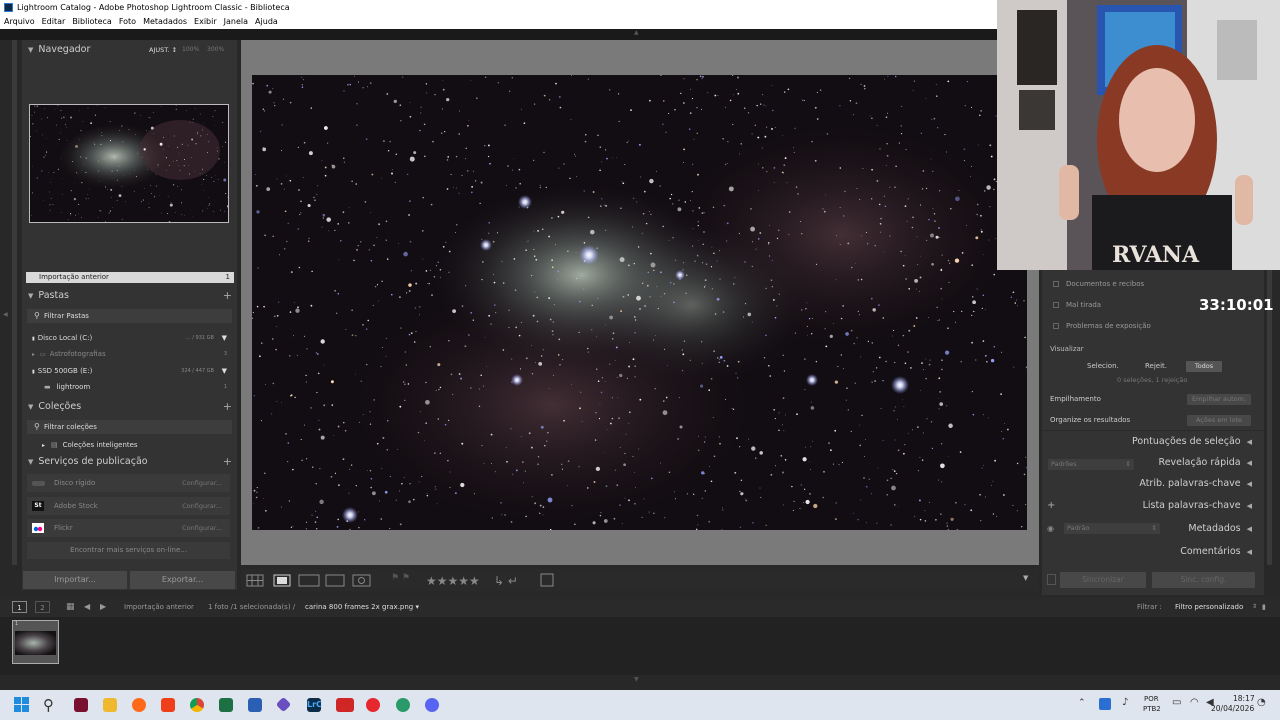  I want to click on previous-import-bar: Importação anterior 1, so click(130, 277).